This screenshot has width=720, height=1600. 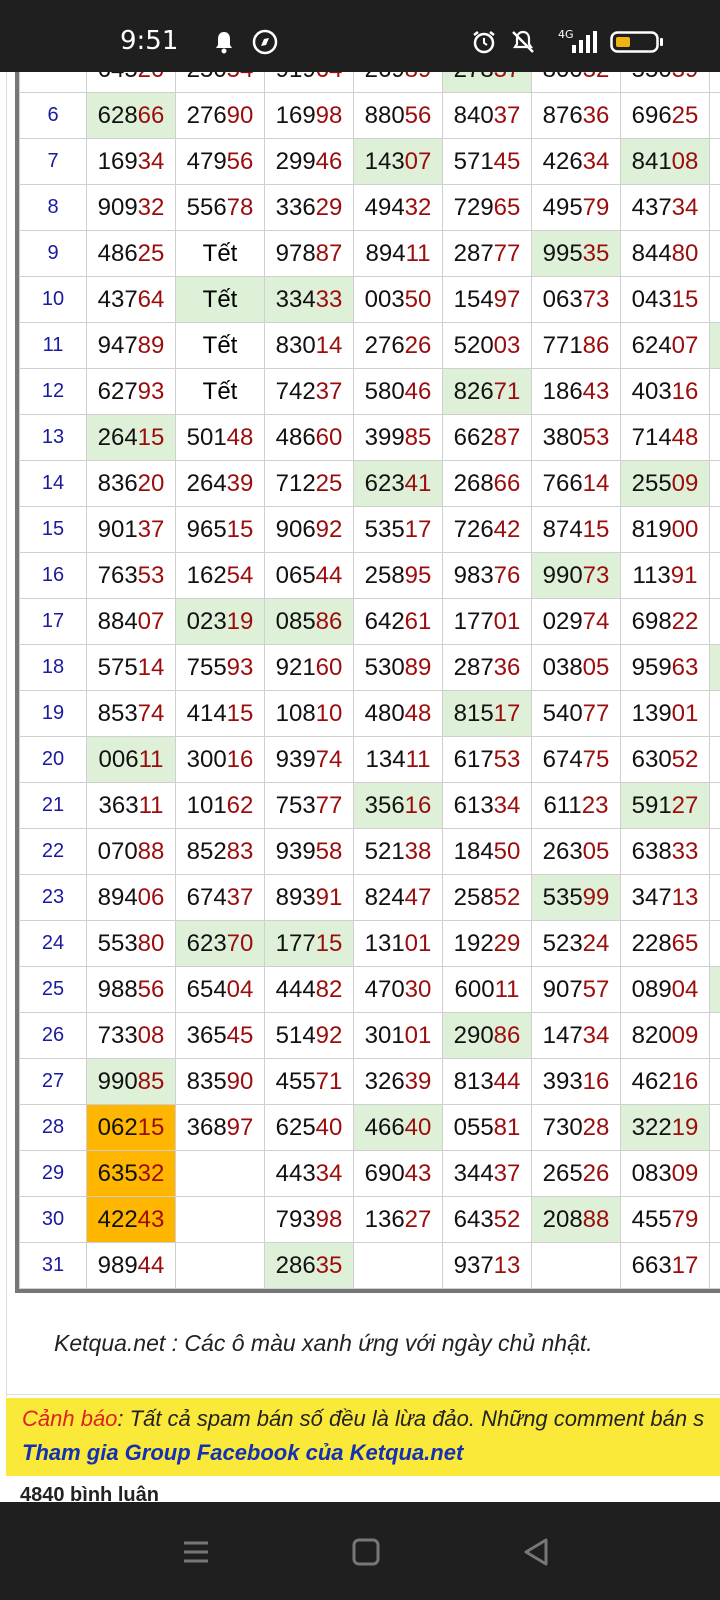 I want to click on result-last-two-digits: 28, so click(x=596, y=1127).